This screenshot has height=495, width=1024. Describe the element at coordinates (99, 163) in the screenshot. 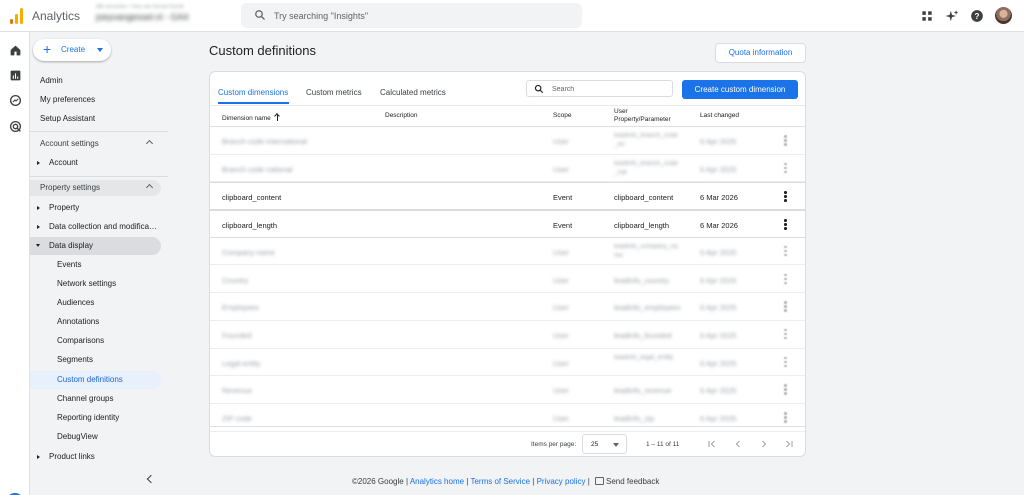

I see `nav-account: Account` at that location.